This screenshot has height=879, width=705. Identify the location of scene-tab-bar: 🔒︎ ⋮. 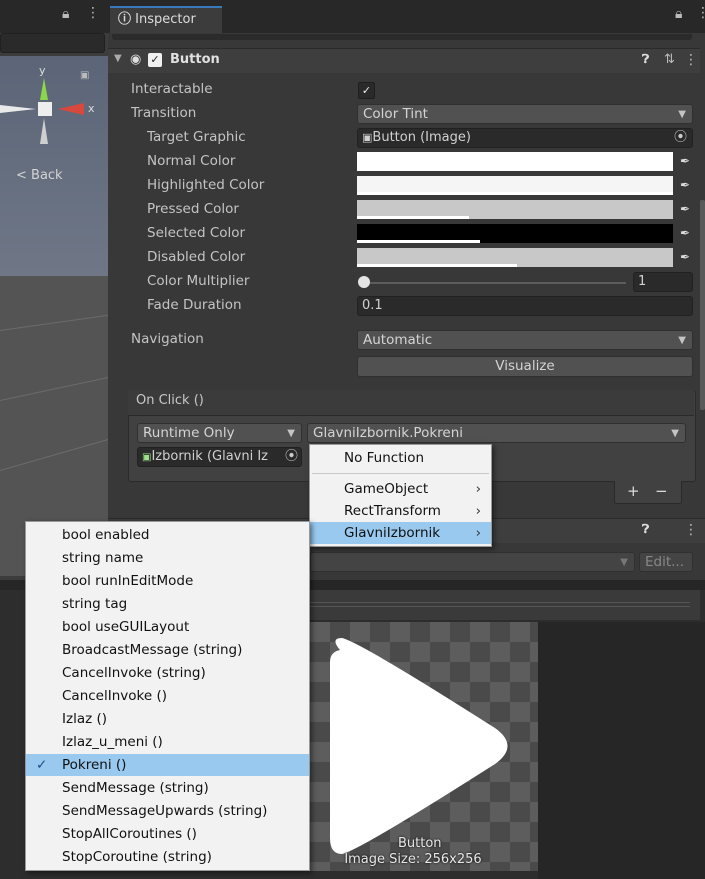
(54, 16).